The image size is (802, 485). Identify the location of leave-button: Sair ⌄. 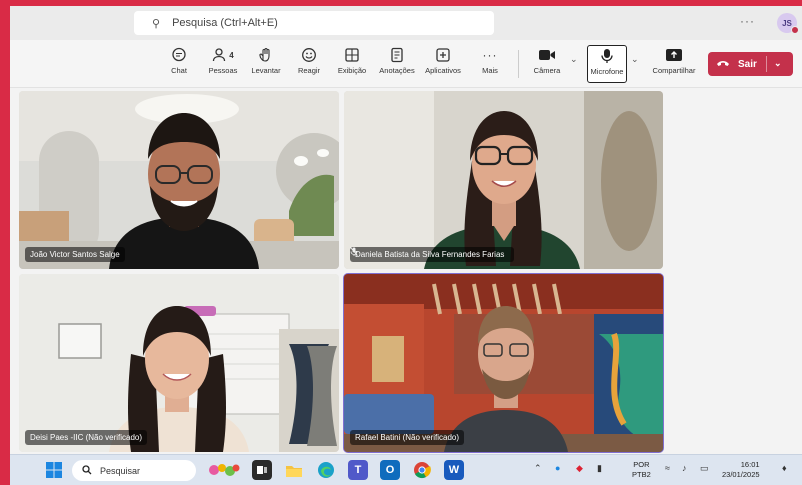
(750, 64).